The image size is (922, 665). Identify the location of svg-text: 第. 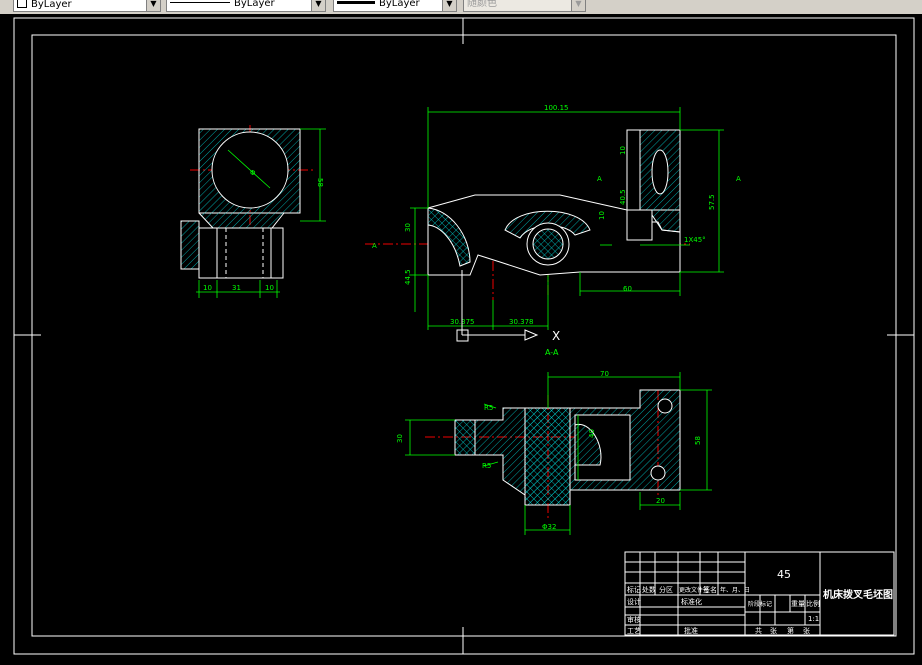
(790, 630).